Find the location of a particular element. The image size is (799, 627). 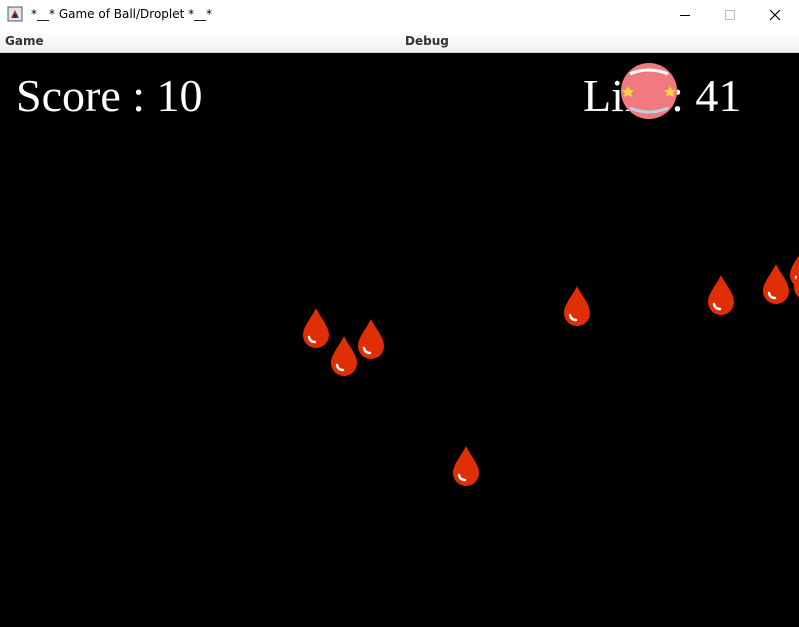

close-icon is located at coordinates (775, 15).